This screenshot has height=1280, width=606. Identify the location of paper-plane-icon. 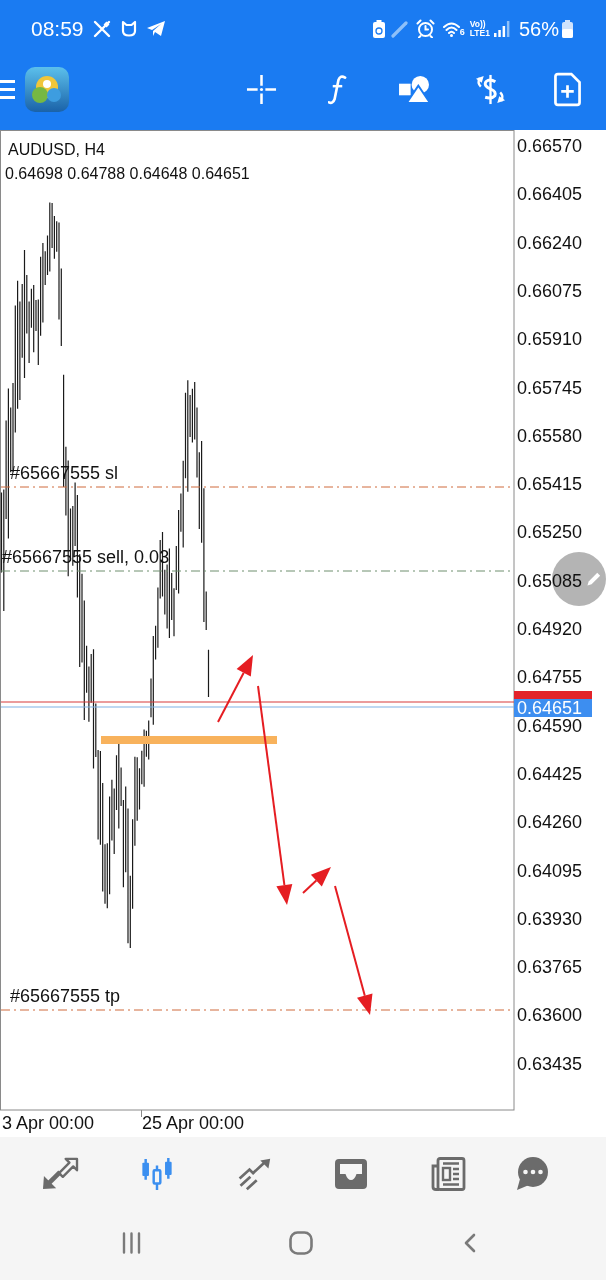
(155, 28).